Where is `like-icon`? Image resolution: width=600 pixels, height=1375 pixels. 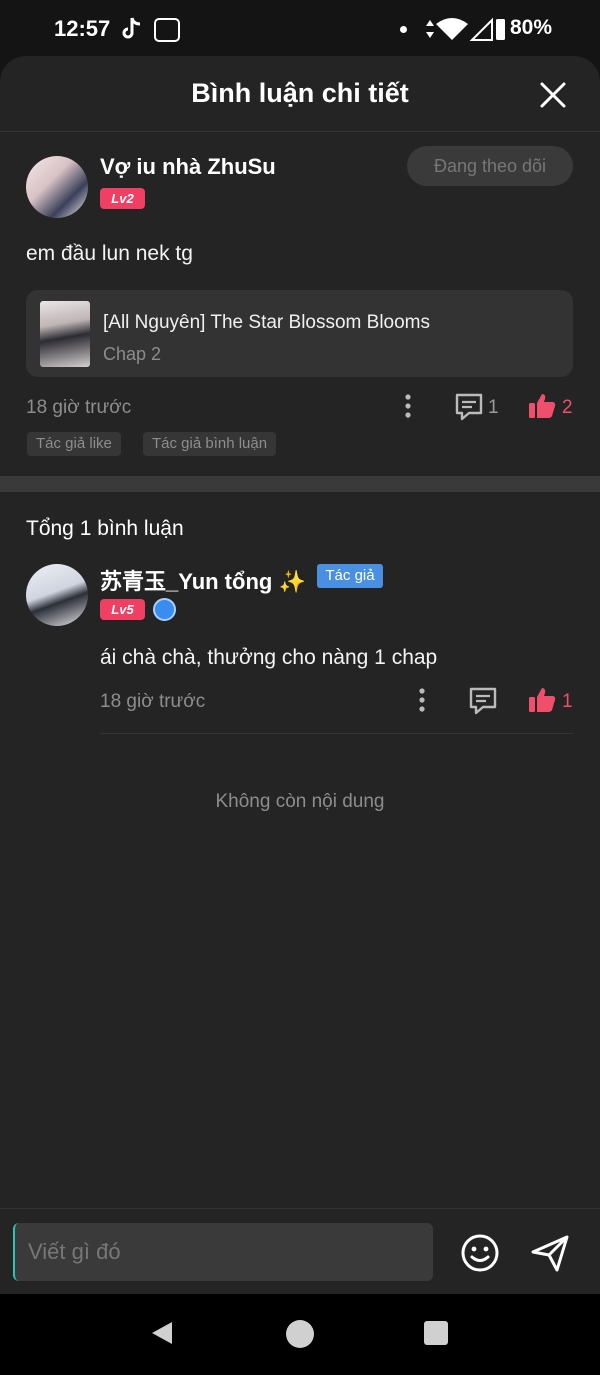
like-icon is located at coordinates (542, 406).